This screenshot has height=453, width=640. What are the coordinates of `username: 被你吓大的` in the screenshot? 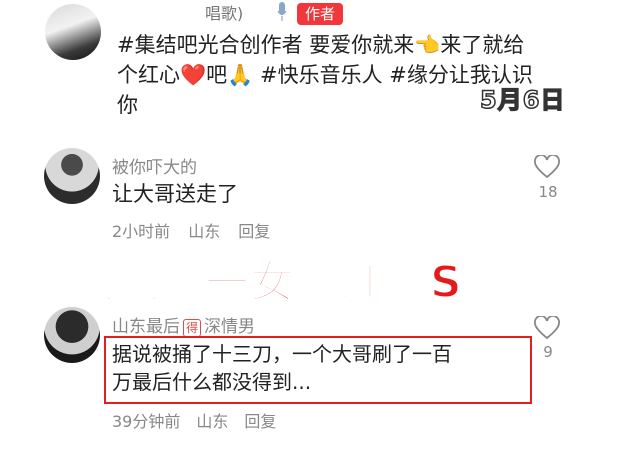 It's located at (154, 165).